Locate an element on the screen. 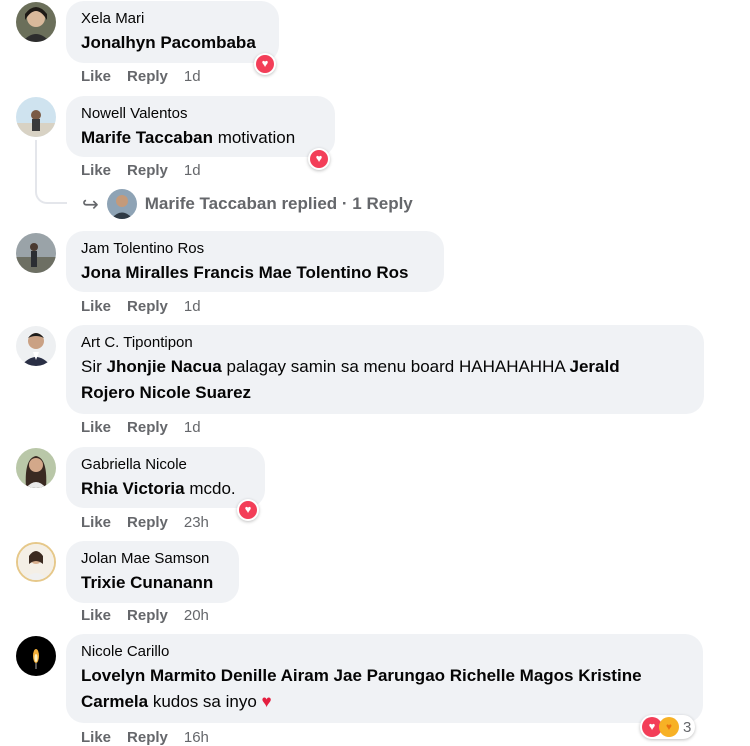 The image size is (750, 746). comment-text: Jona Miralles Francis Mae Tolentino Ros is located at coordinates (255, 273).